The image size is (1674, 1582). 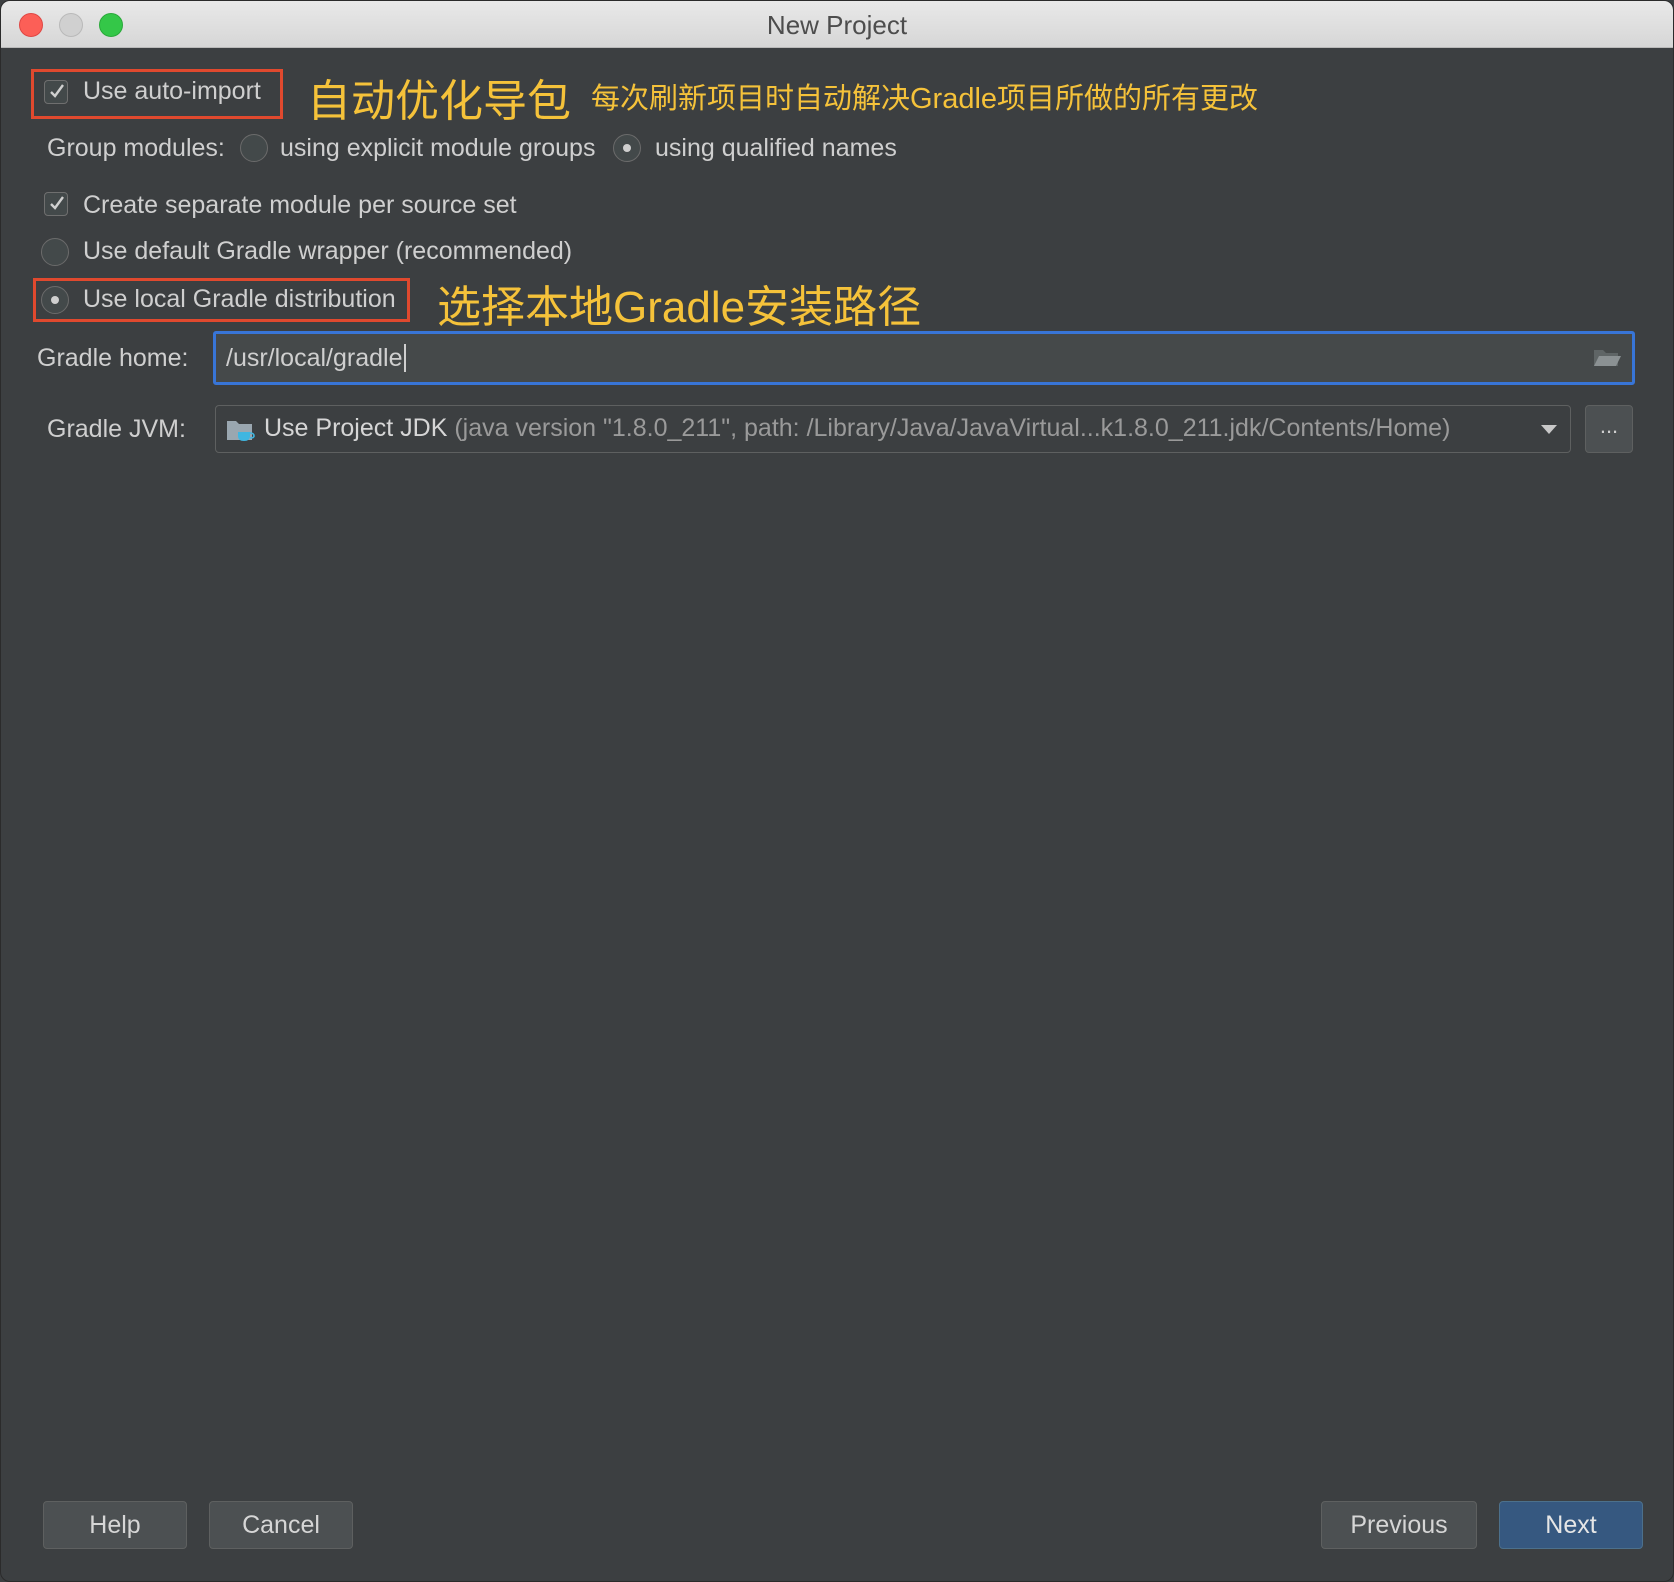 What do you see at coordinates (241, 431) in the screenshot?
I see `jdk-folder-icon` at bounding box center [241, 431].